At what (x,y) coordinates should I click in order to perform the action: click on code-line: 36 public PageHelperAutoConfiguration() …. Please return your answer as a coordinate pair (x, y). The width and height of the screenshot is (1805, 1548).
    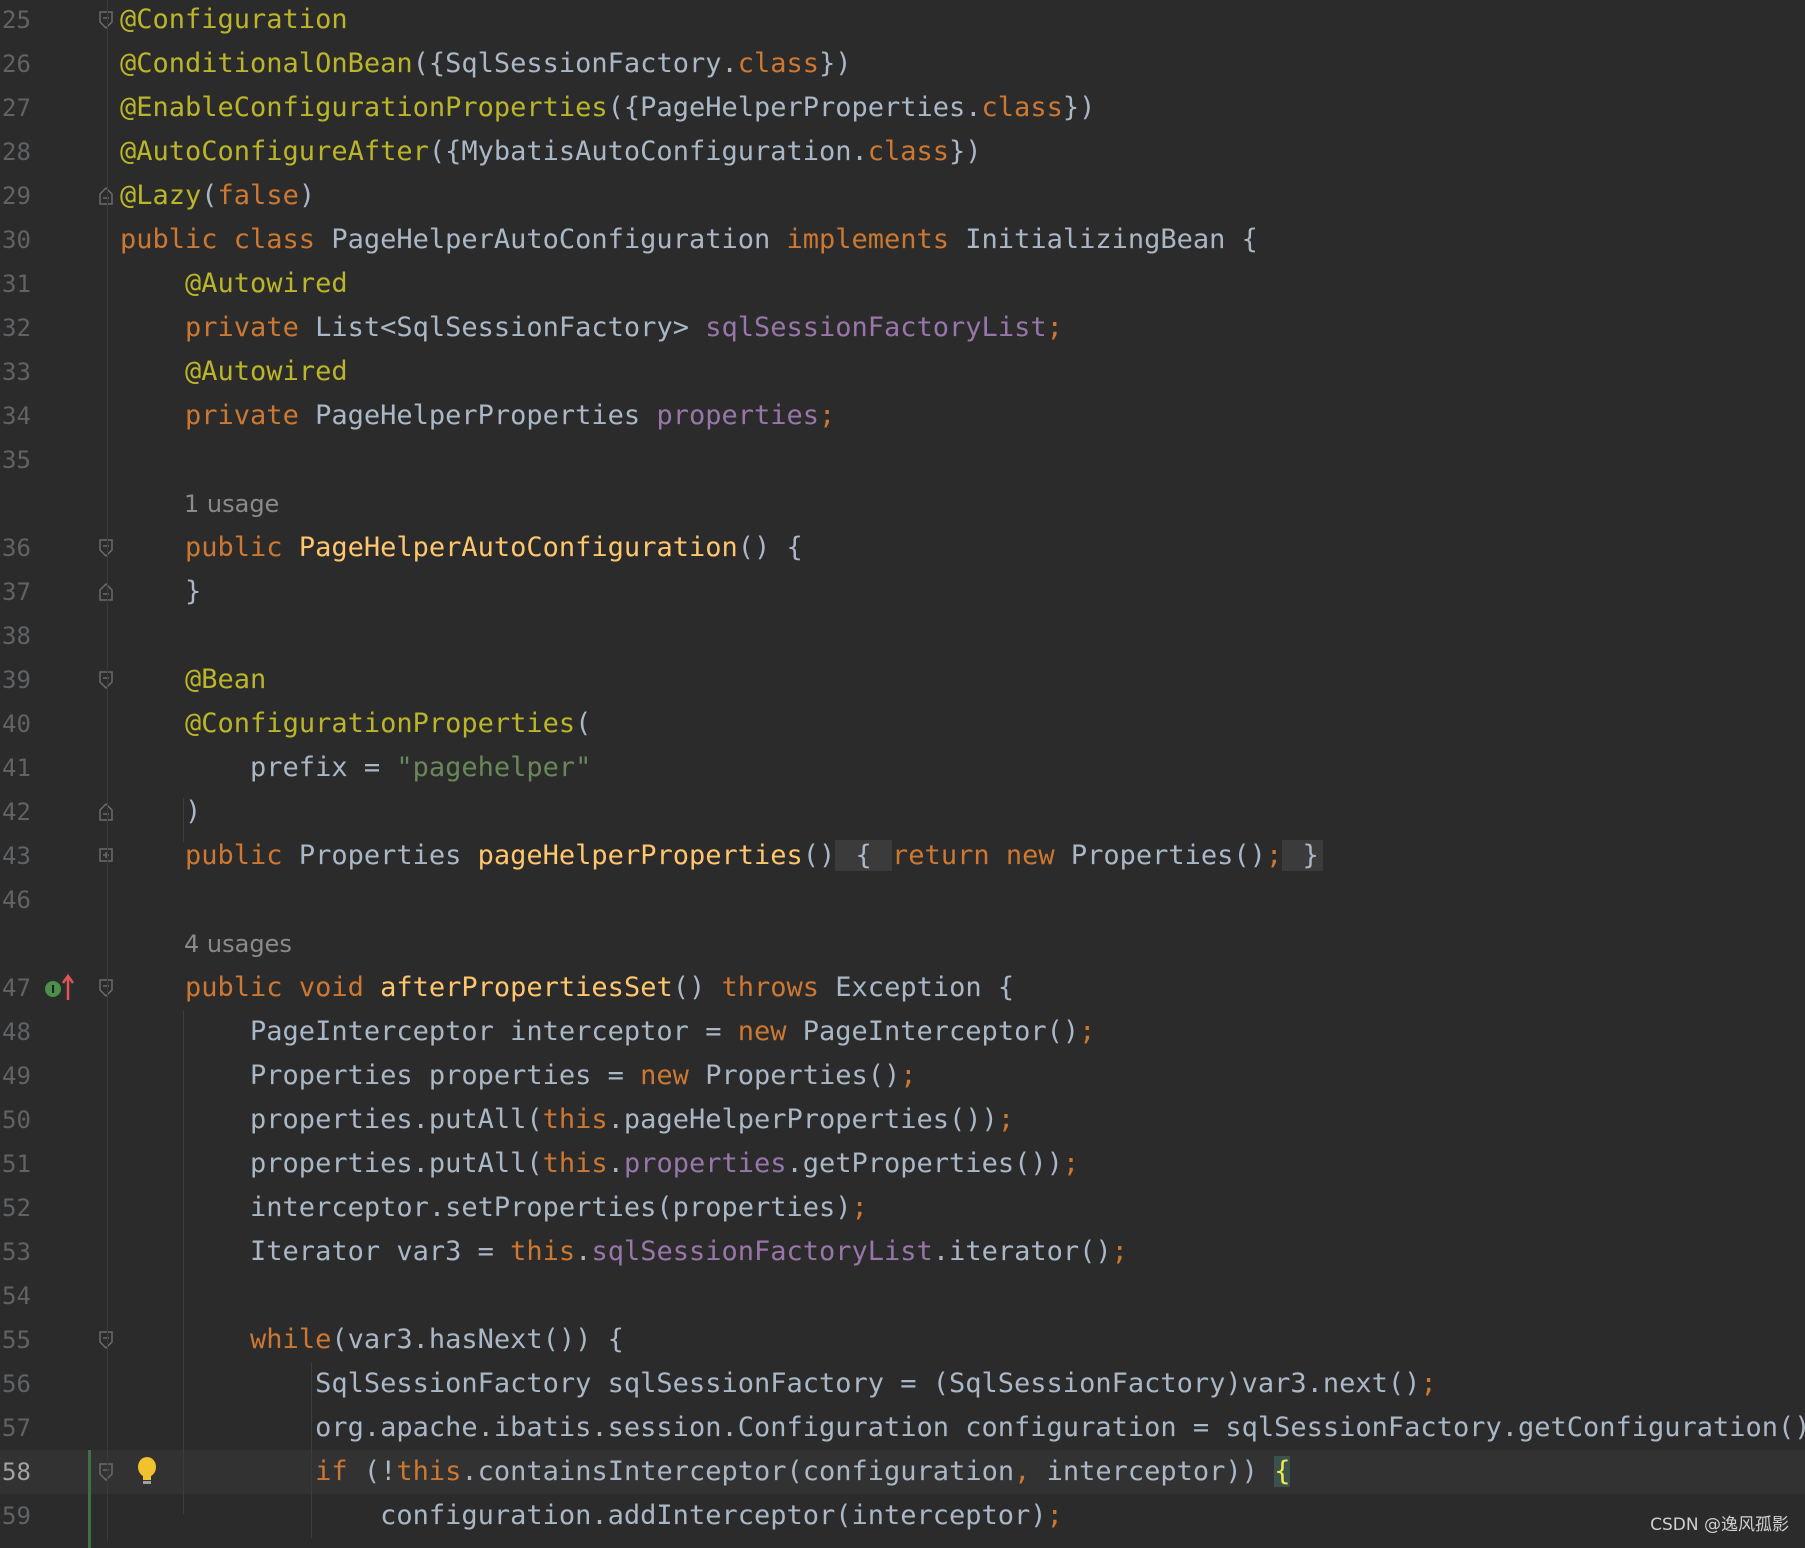
    Looking at the image, I should click on (902, 548).